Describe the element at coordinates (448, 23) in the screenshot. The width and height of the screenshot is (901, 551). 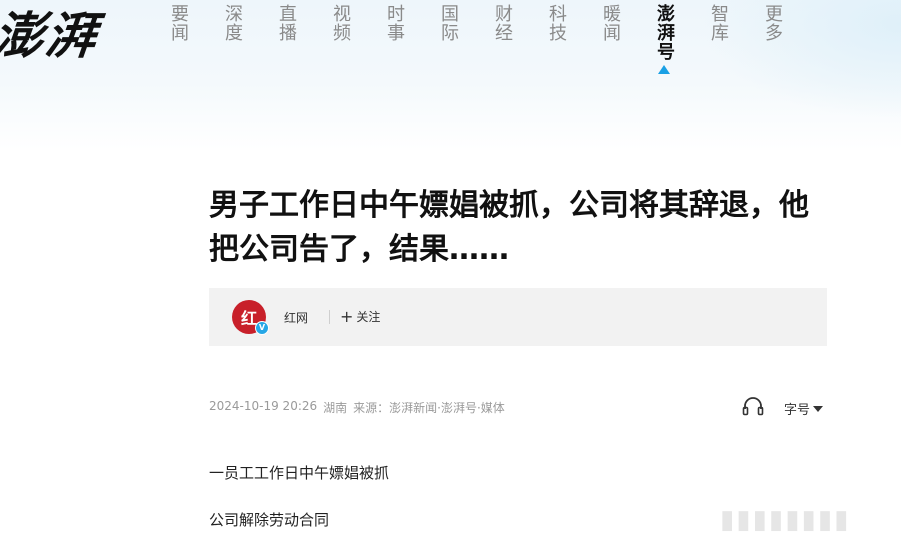
I see `nav-label: 国际` at that location.